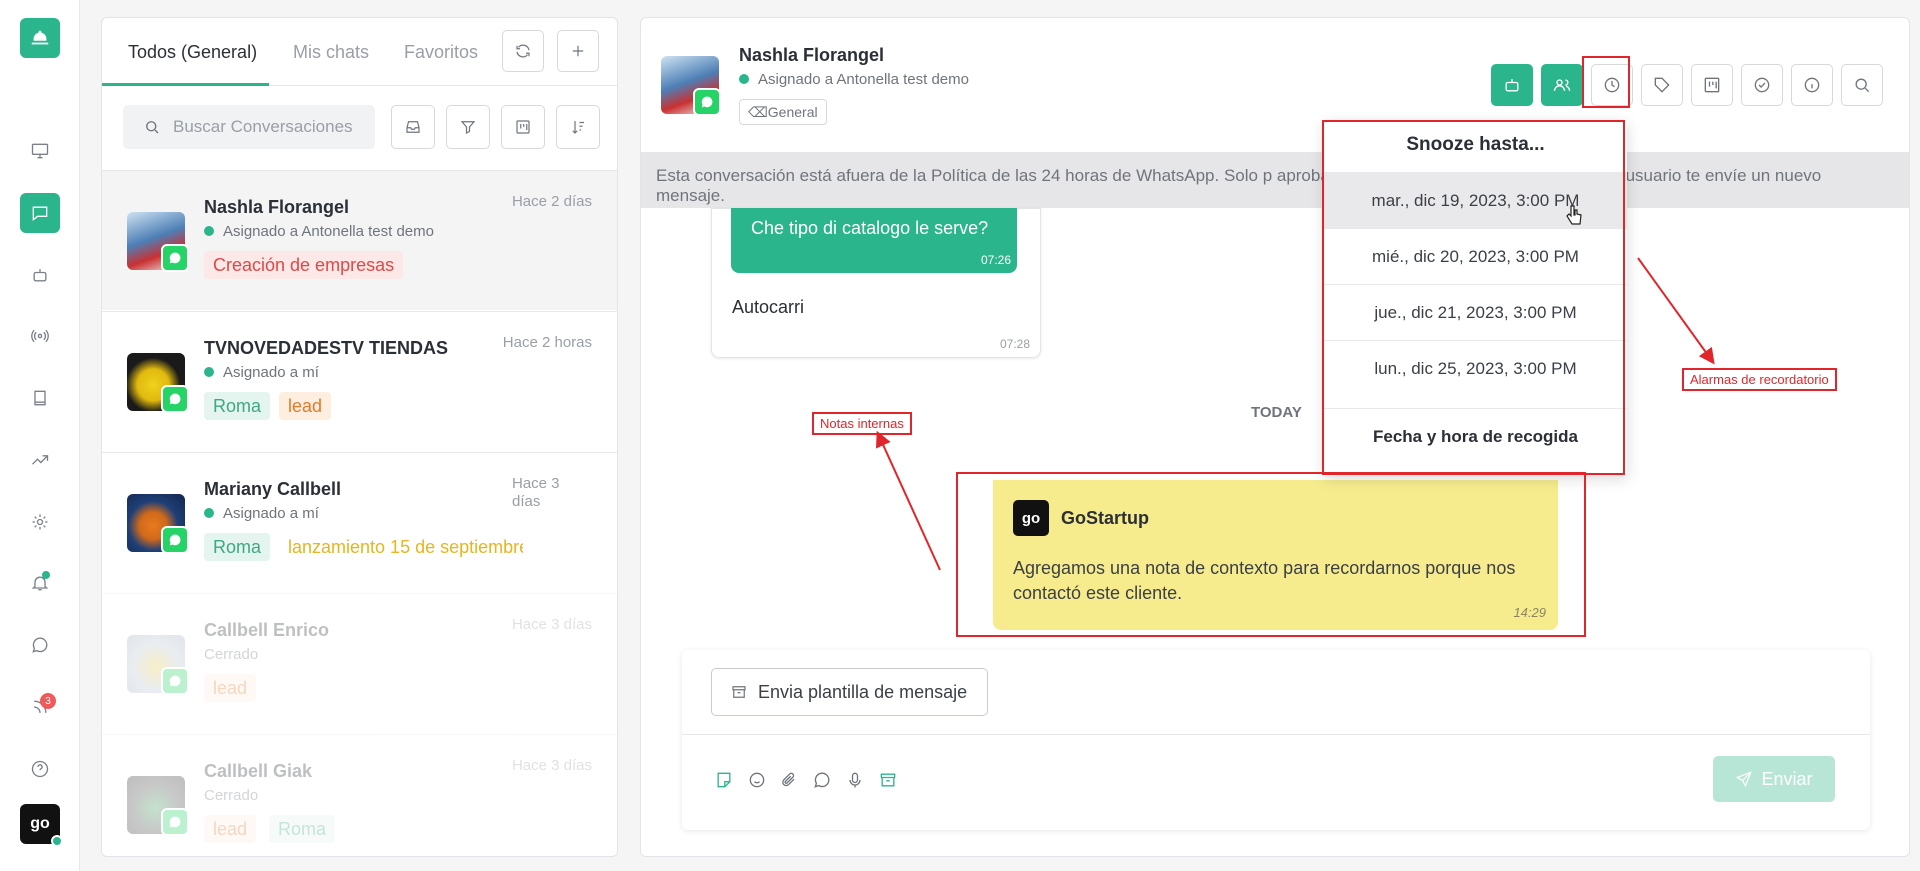 The width and height of the screenshot is (1920, 871). What do you see at coordinates (551, 765) in the screenshot?
I see `conversation-time: Hace 3 días` at bounding box center [551, 765].